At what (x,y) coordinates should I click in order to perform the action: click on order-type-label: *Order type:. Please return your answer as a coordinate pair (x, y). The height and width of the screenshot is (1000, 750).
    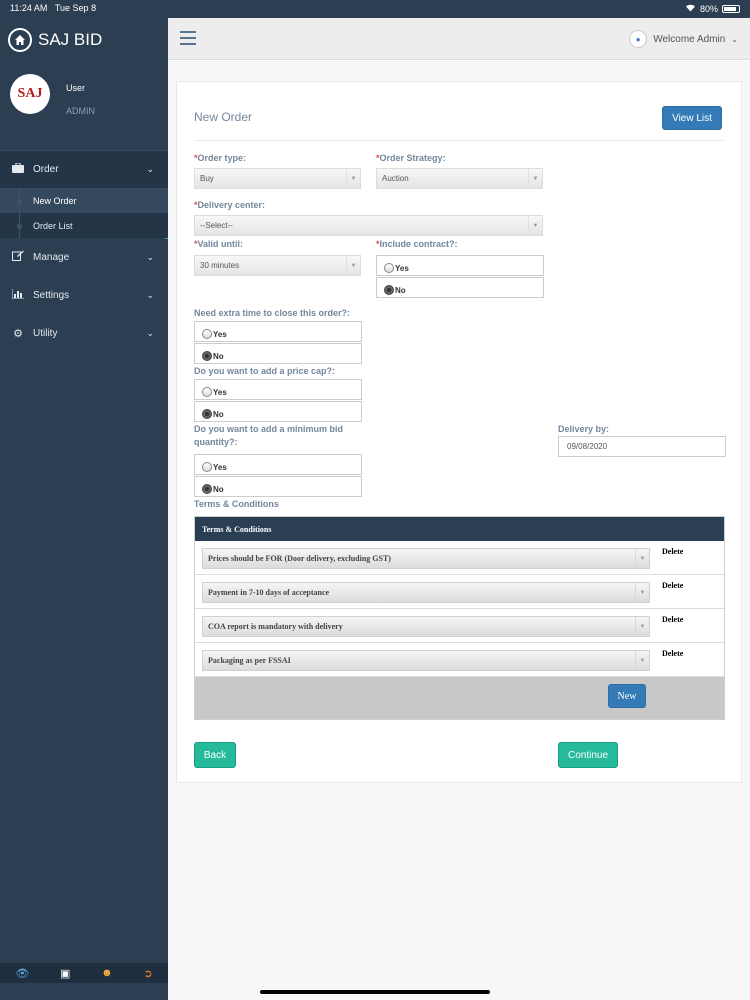
    Looking at the image, I should click on (220, 158).